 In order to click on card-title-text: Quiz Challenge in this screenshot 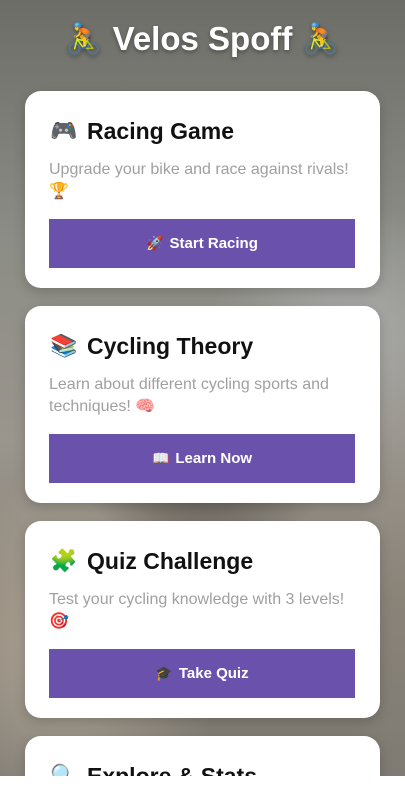, I will do `click(170, 560)`.